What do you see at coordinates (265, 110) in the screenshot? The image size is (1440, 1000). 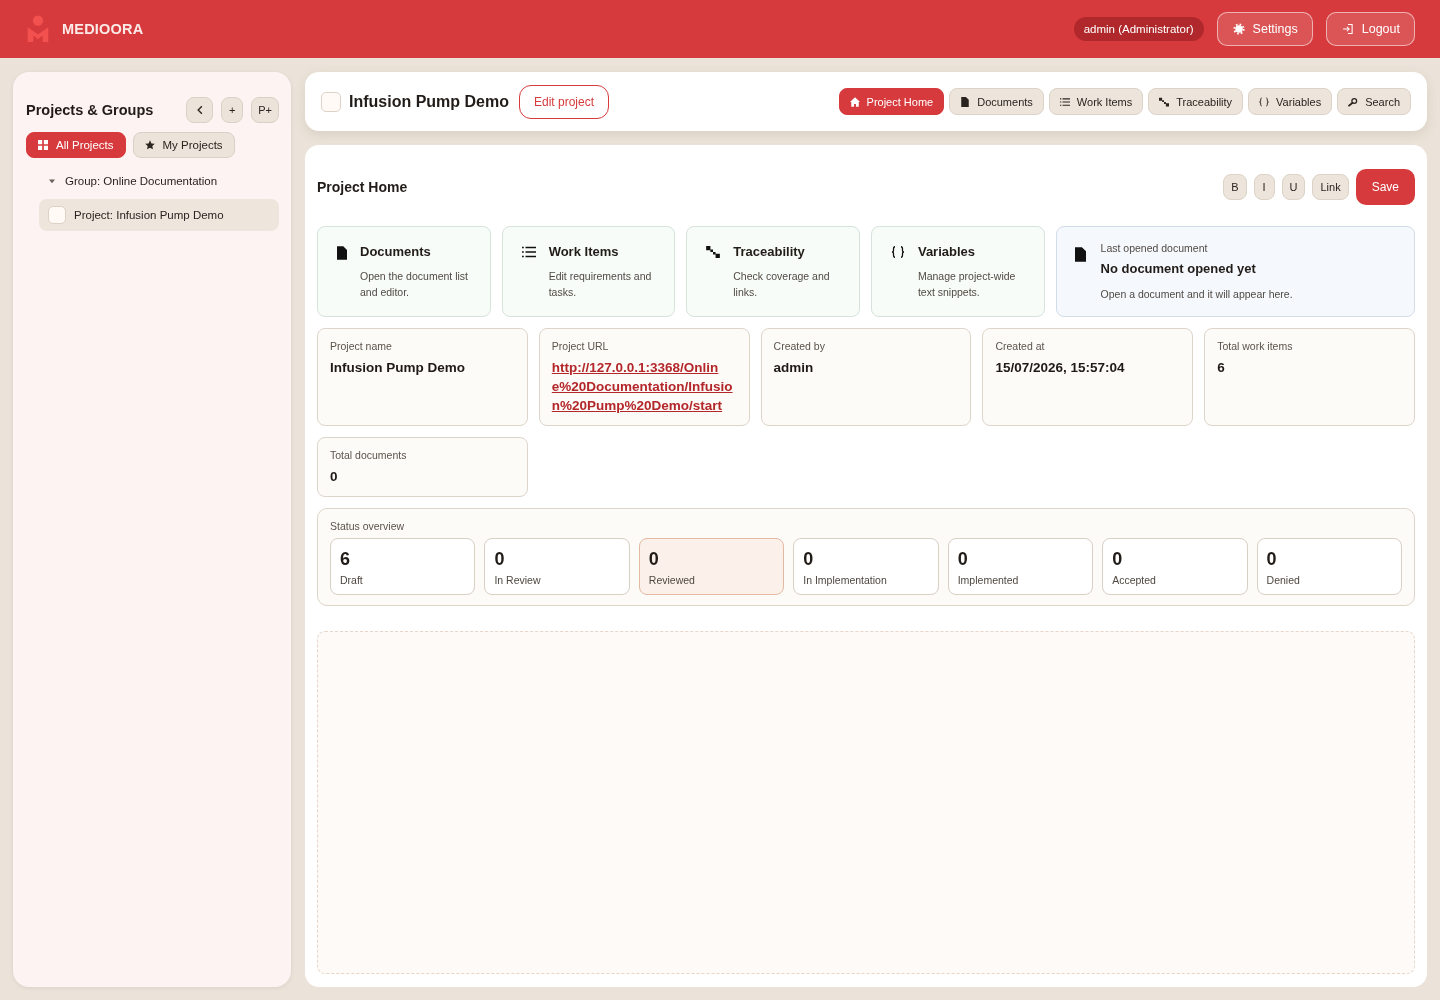 I see `tool-button: P+` at bounding box center [265, 110].